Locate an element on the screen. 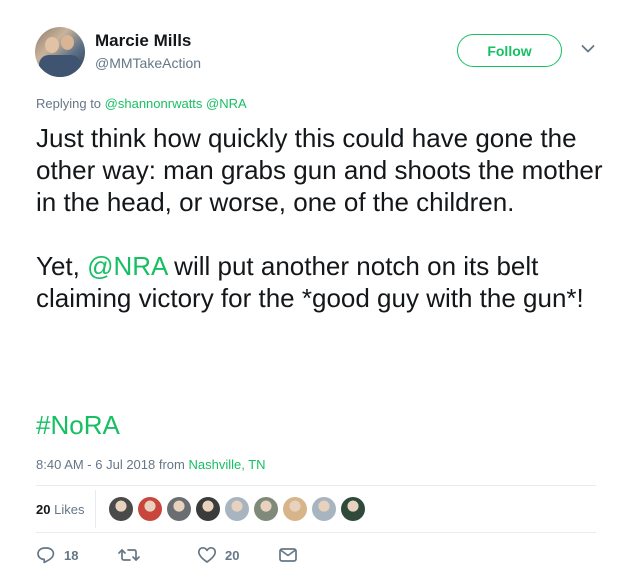  liker-avatars is located at coordinates (237, 509).